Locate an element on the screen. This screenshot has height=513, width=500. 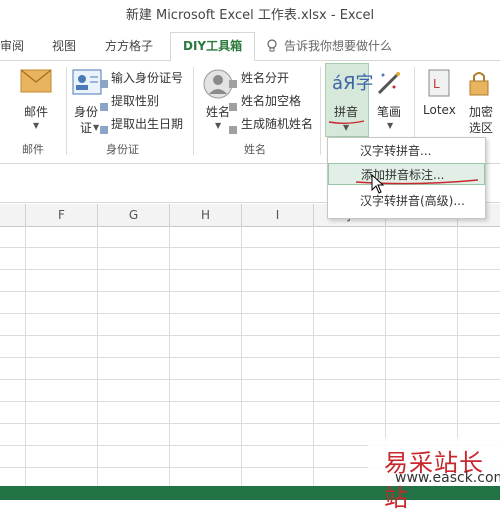
name-button: 姓名 is located at coordinates (218, 111).